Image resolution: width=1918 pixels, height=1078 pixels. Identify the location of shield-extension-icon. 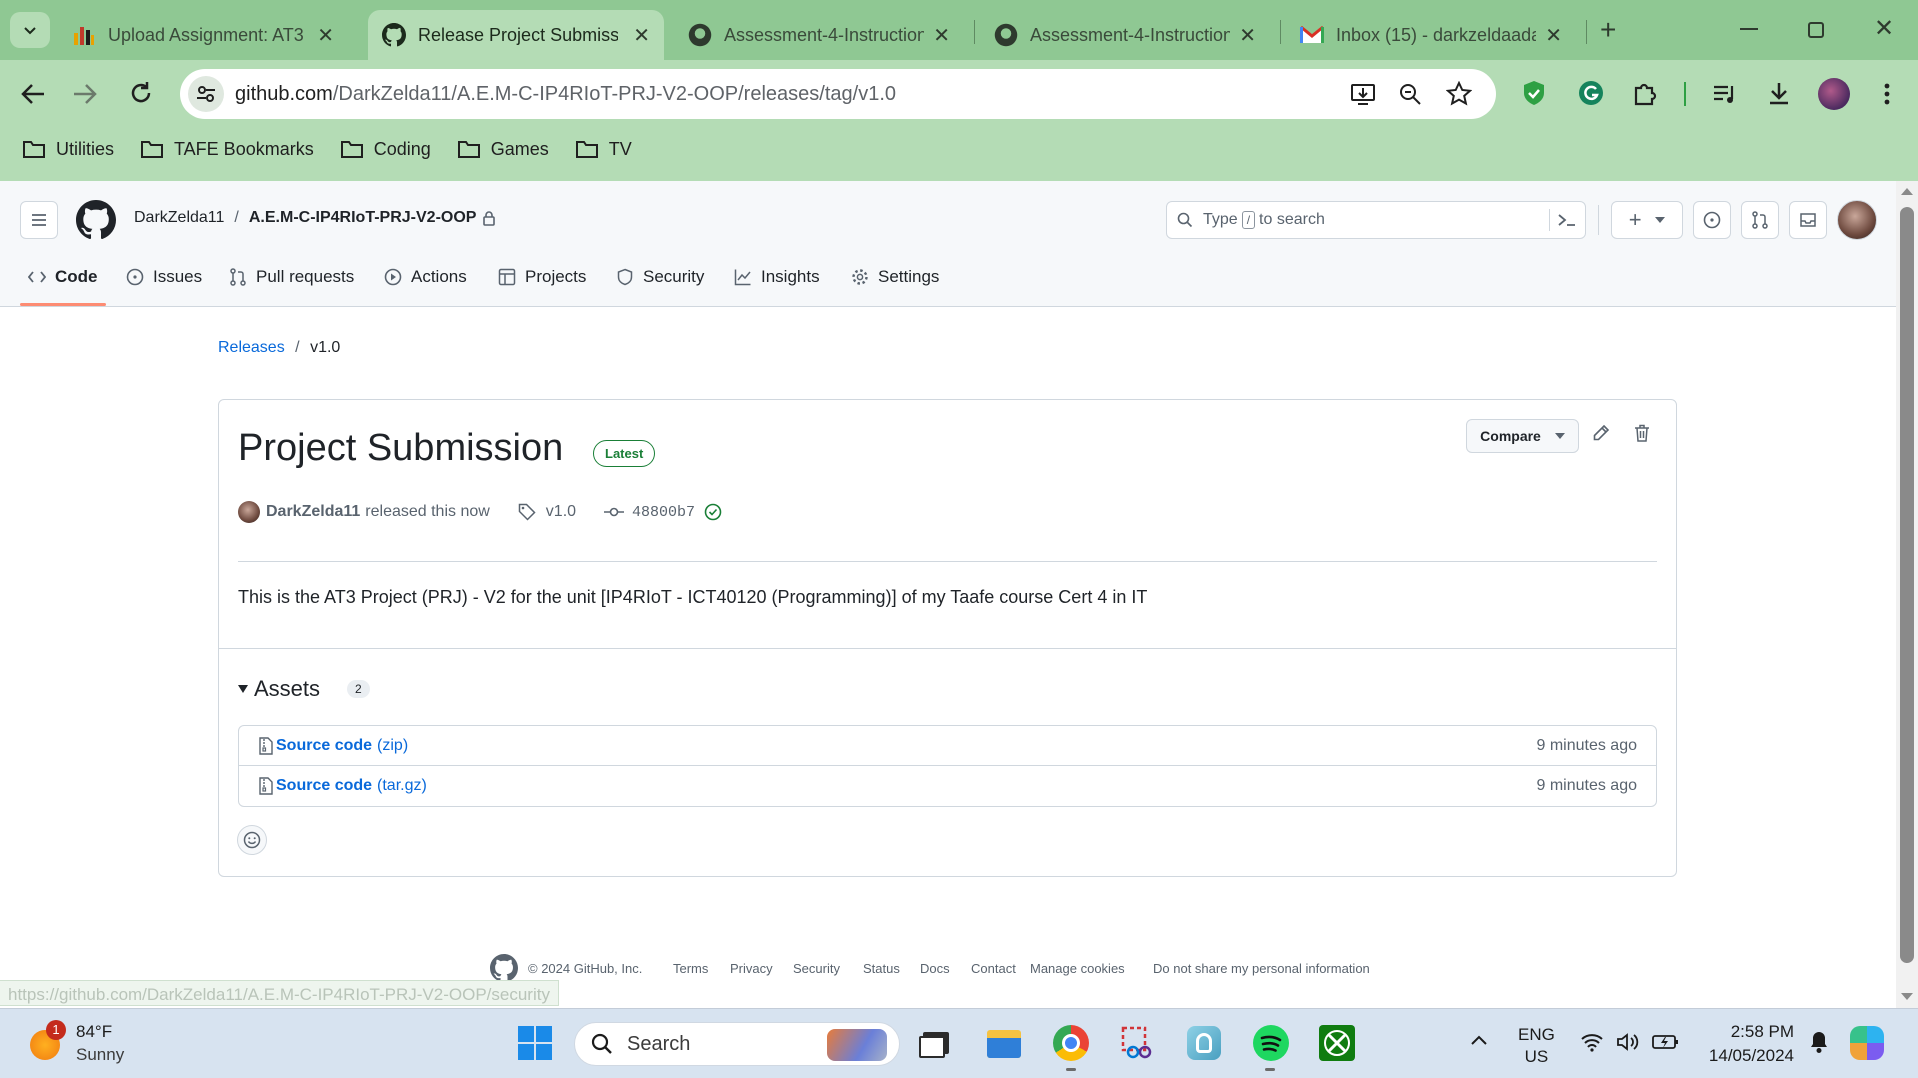
(1534, 93).